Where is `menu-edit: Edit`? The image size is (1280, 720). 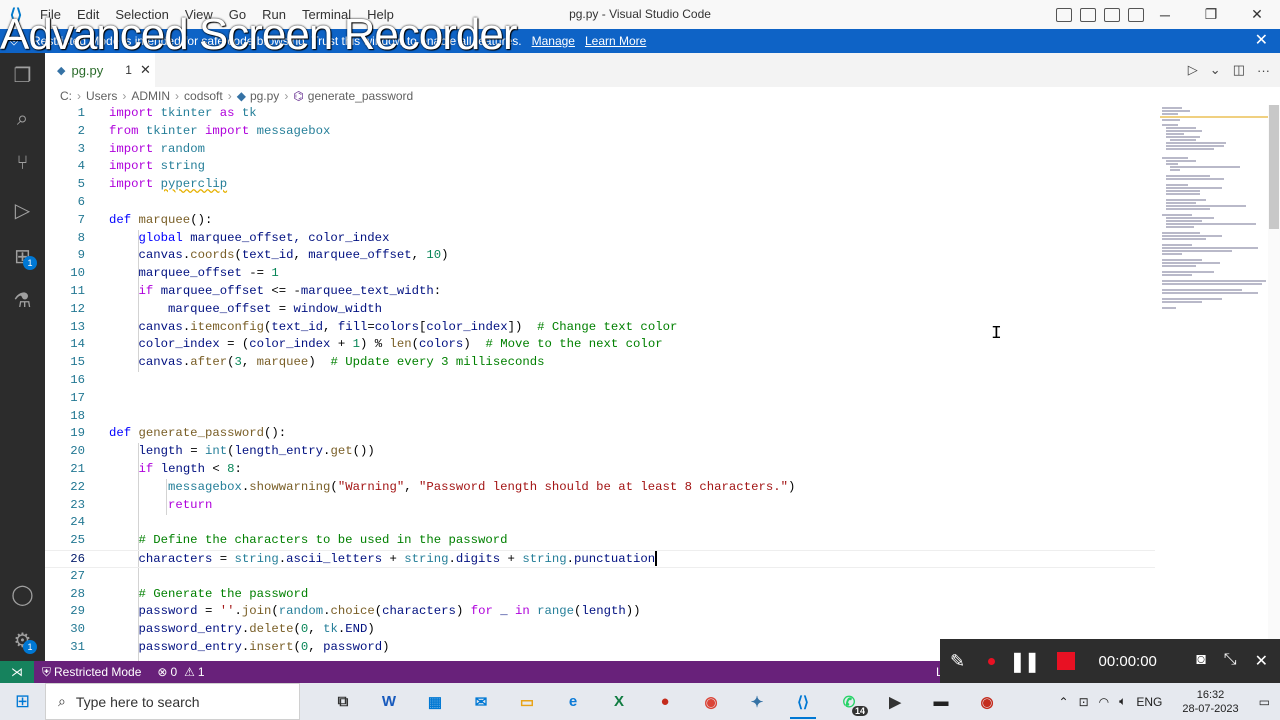
menu-edit: Edit is located at coordinates (88, 14).